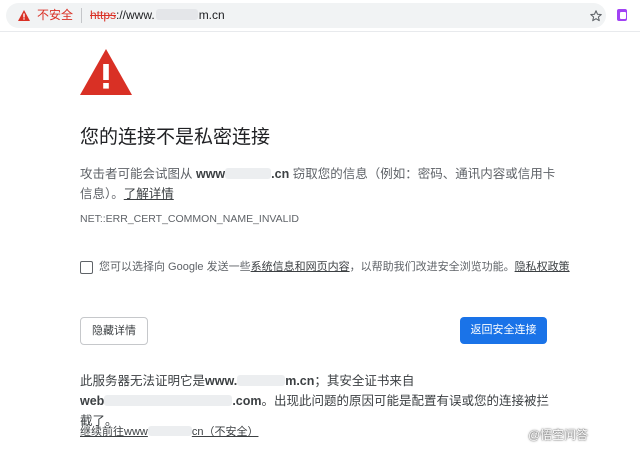 The height and width of the screenshot is (455, 640). Describe the element at coordinates (300, 267) in the screenshot. I see `system-info-link: 系统信息和网页内容` at that location.